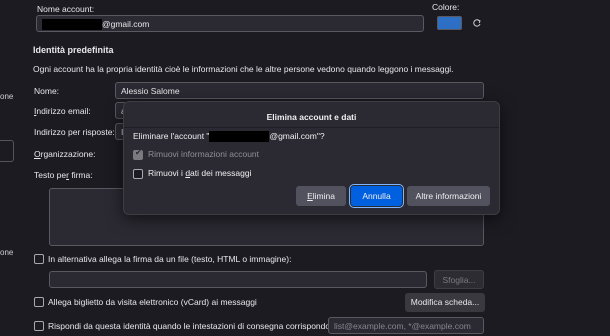  I want to click on color-label: Colore:, so click(446, 7).